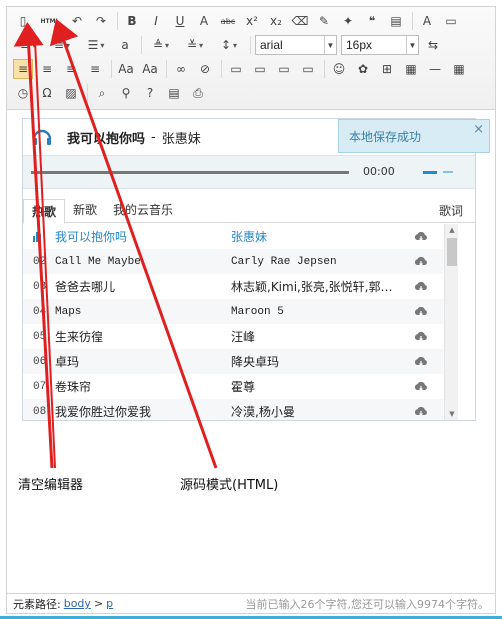  Describe the element at coordinates (96, 45) in the screenshot. I see `unordered-list-icon: ☰` at that location.